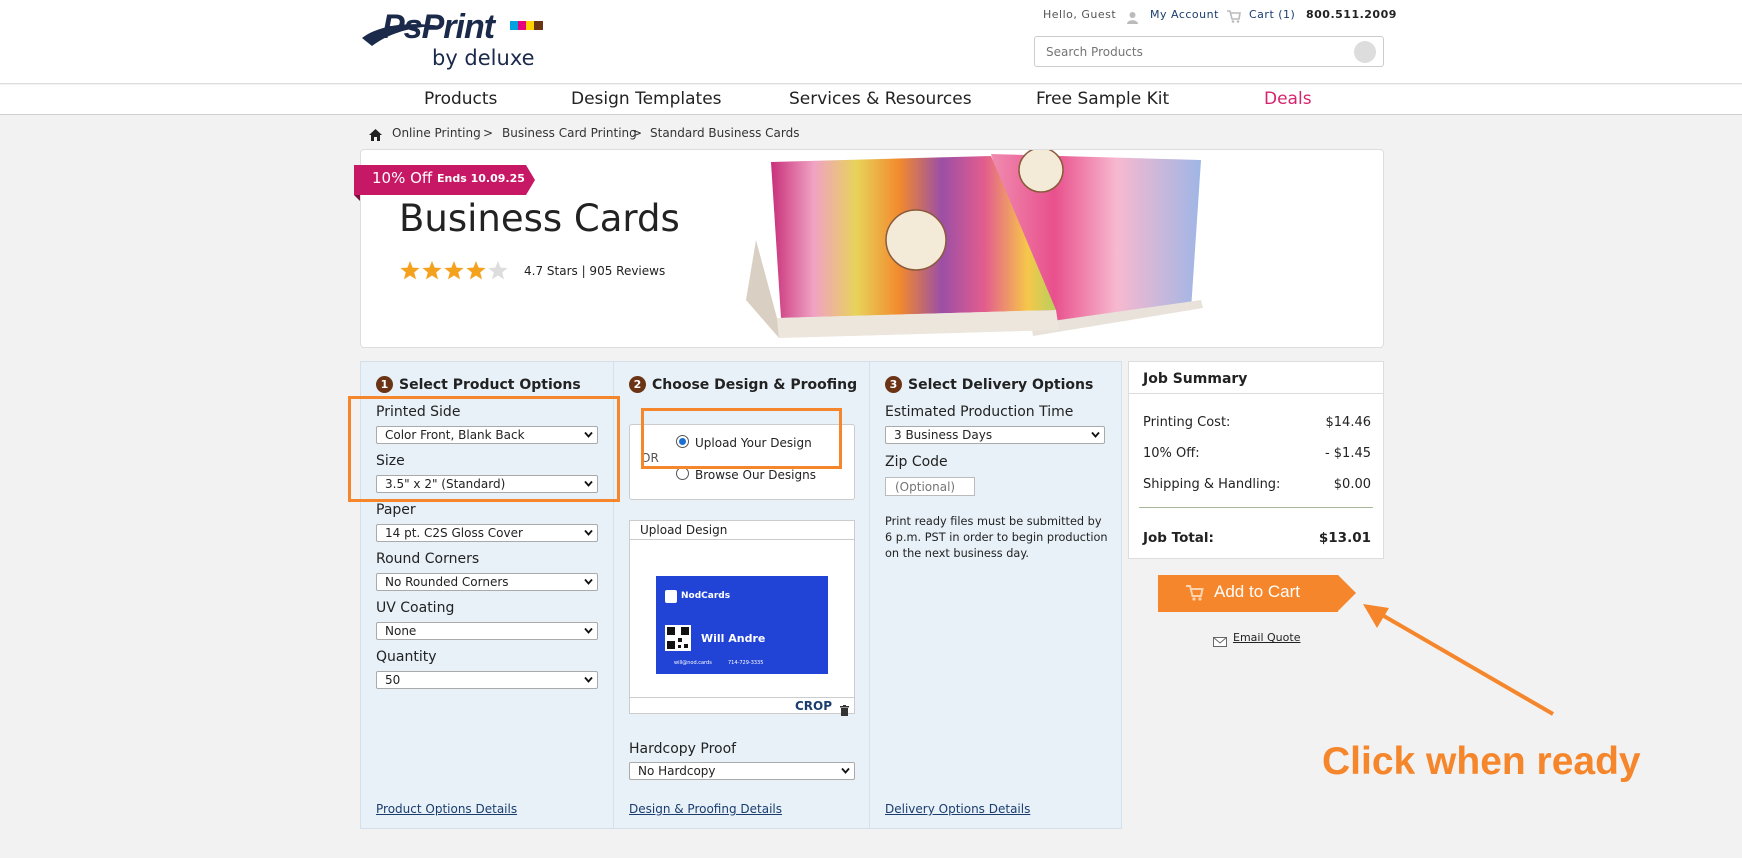  I want to click on paper-label: Paper, so click(396, 510).